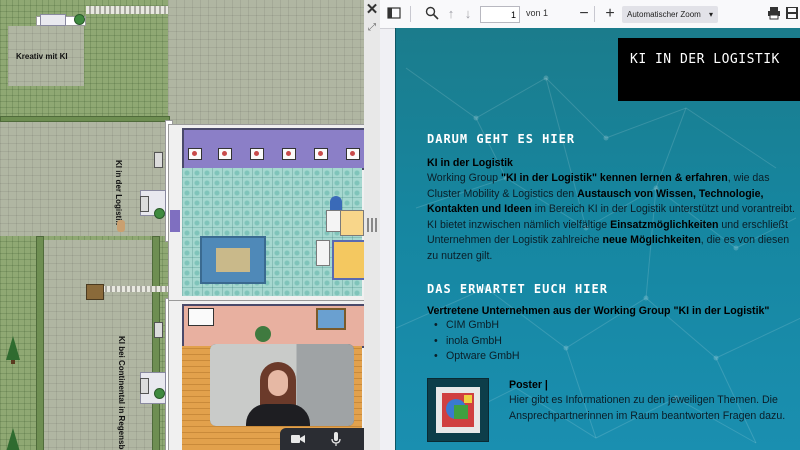  What do you see at coordinates (175, 221) in the screenshot?
I see `door` at bounding box center [175, 221].